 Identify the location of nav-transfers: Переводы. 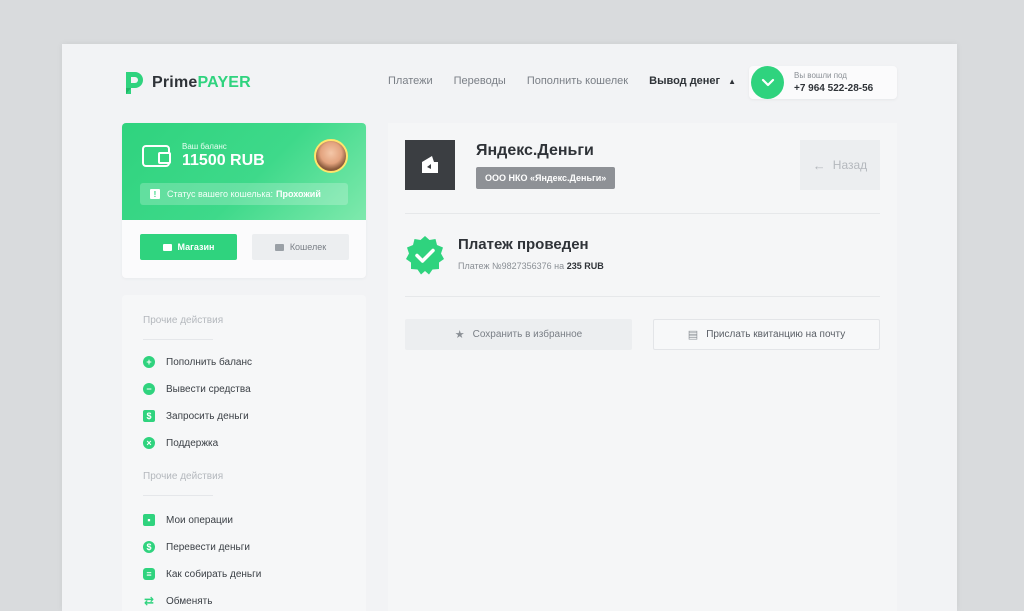
(480, 81).